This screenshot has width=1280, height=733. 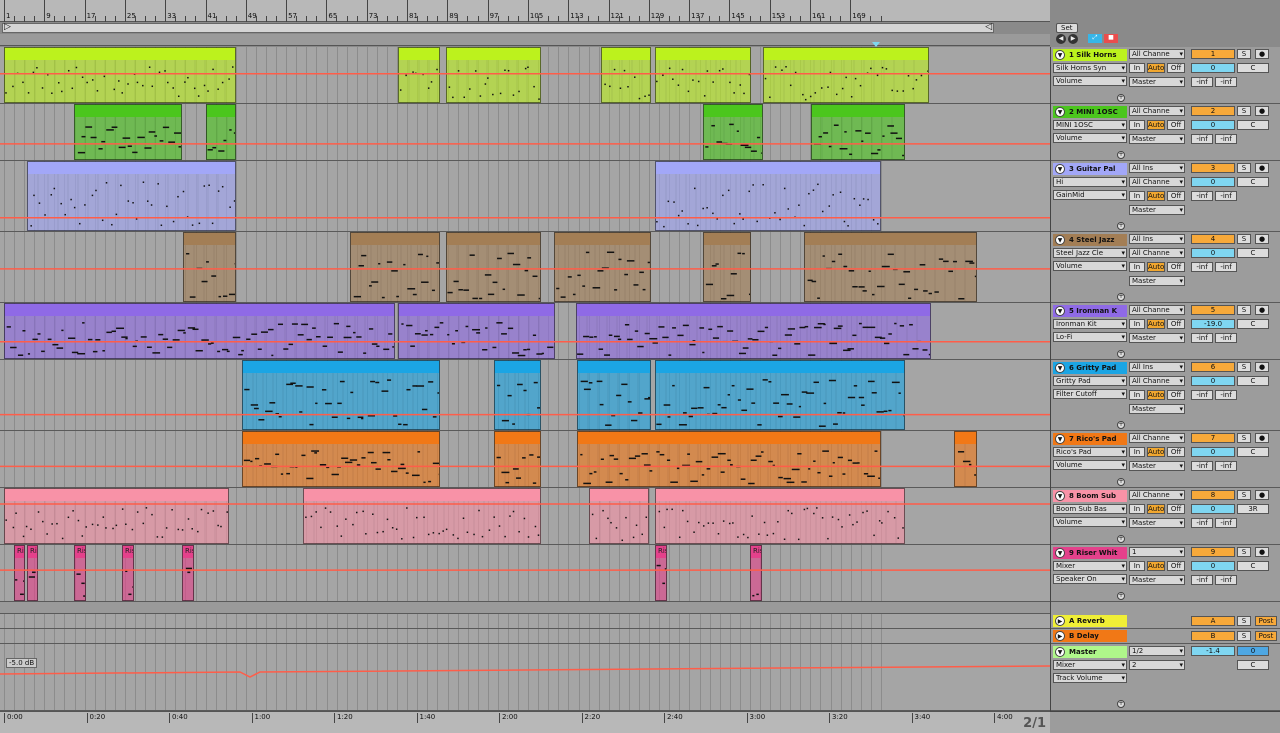 What do you see at coordinates (1213, 552) in the screenshot?
I see `track-activator: 9` at bounding box center [1213, 552].